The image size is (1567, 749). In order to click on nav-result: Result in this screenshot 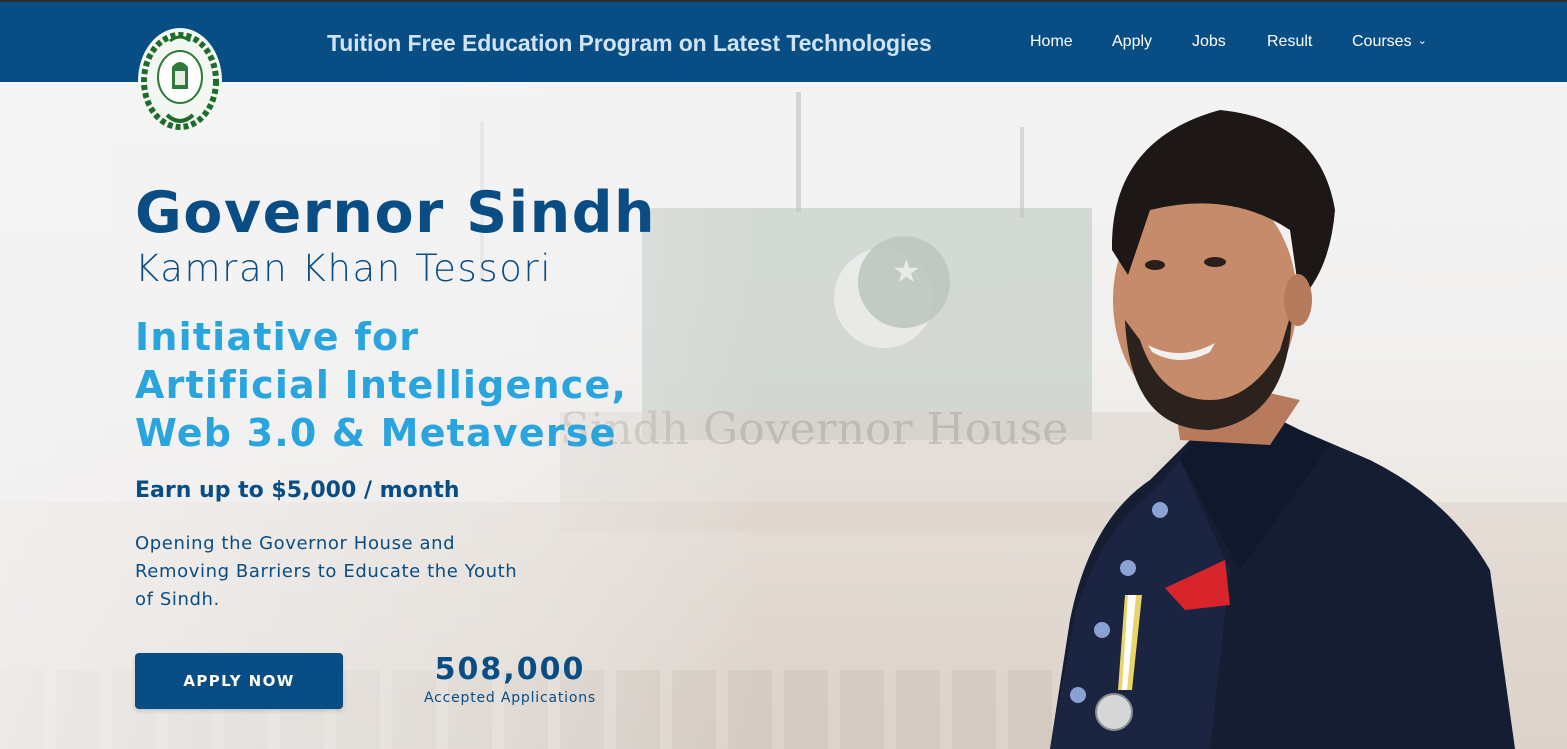, I will do `click(1289, 42)`.